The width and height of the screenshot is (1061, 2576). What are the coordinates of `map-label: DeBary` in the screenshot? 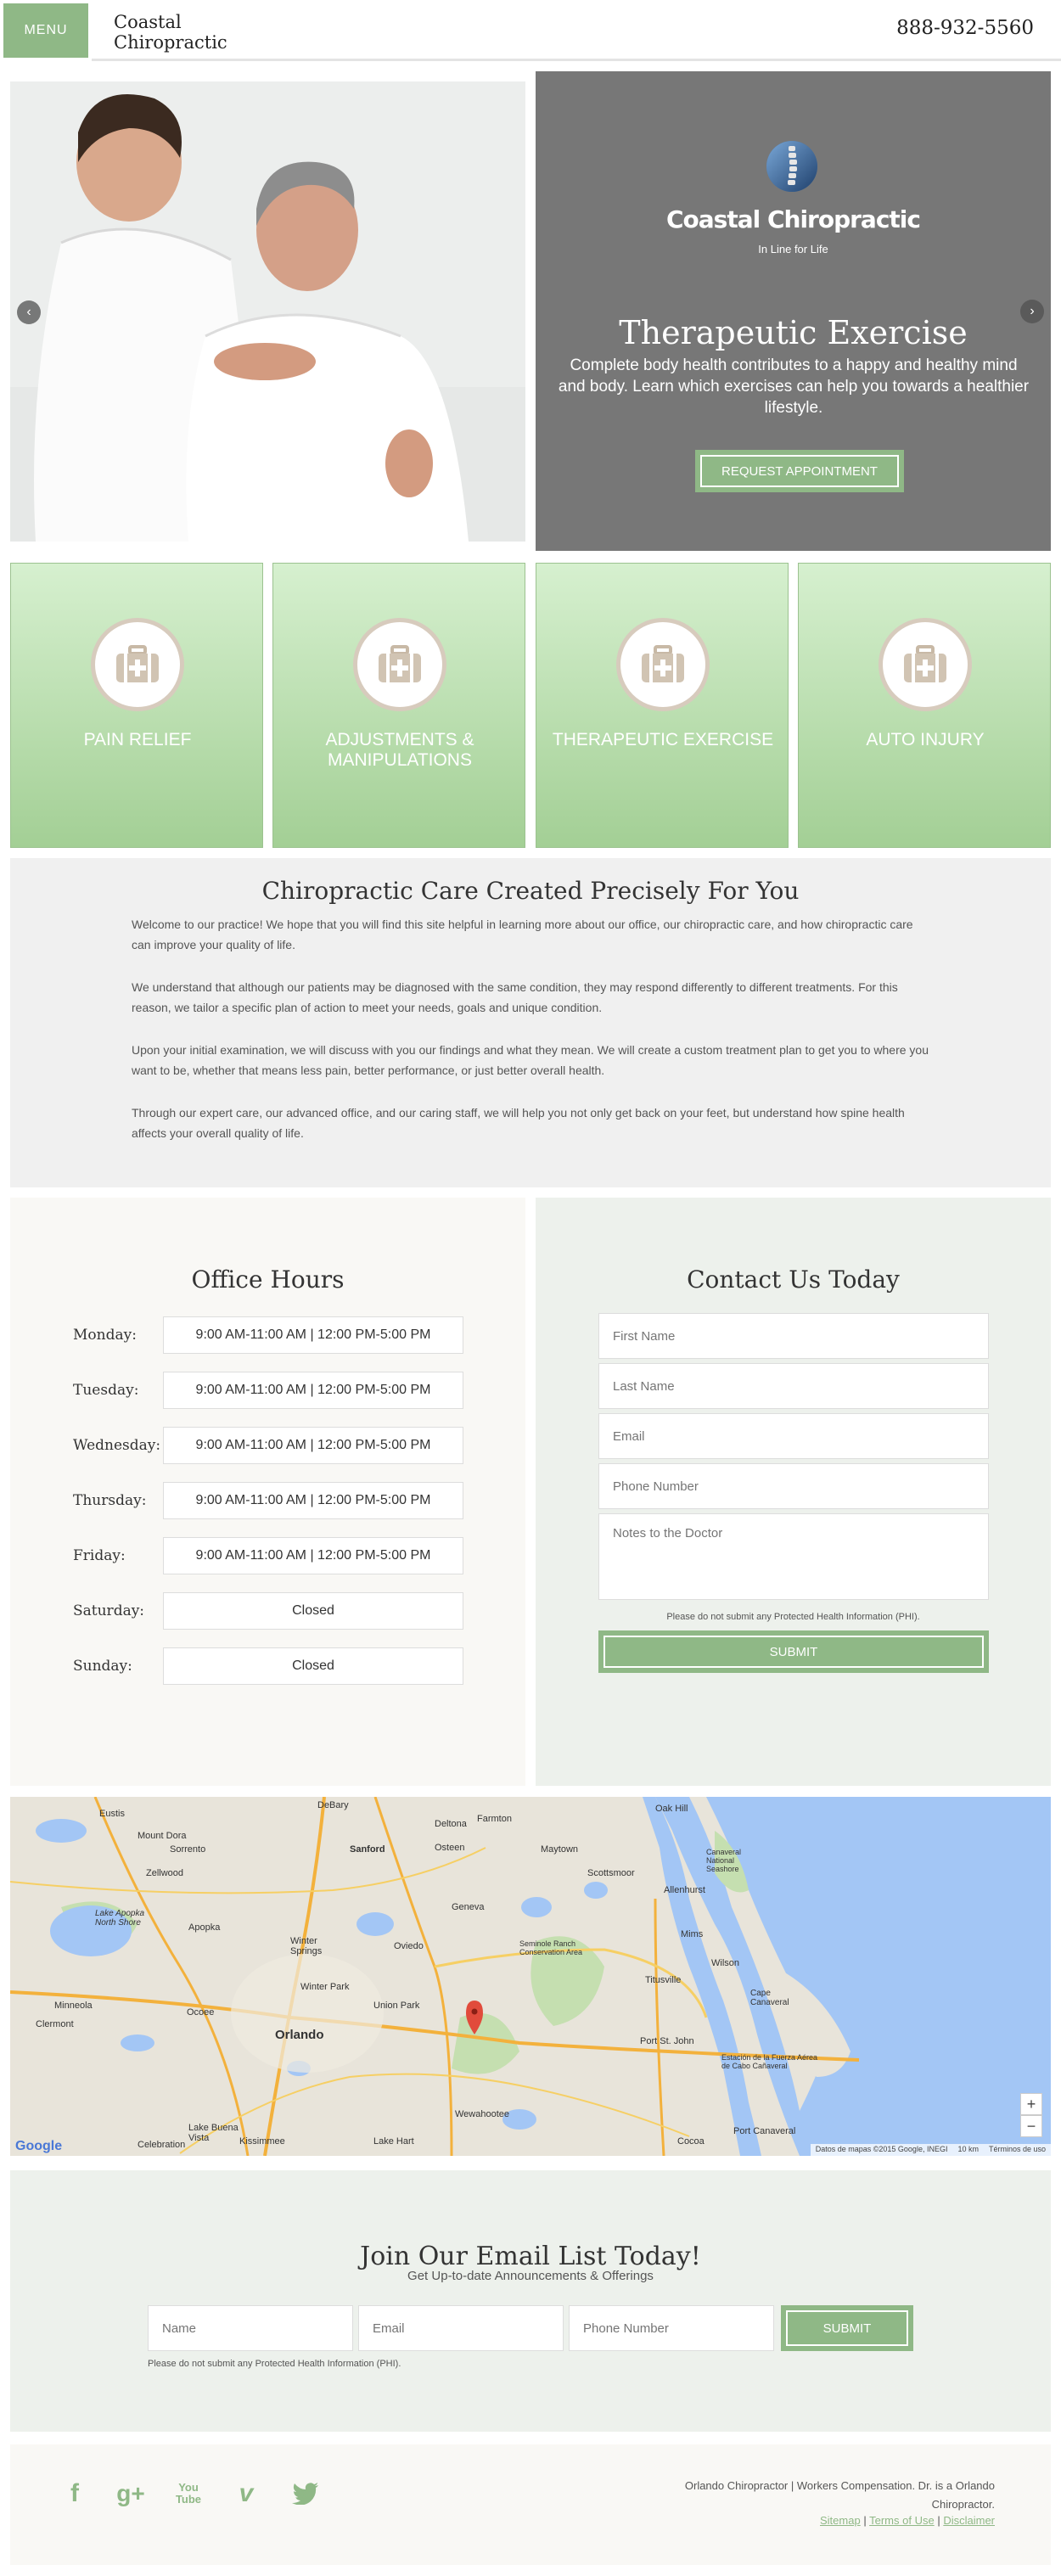 It's located at (333, 1805).